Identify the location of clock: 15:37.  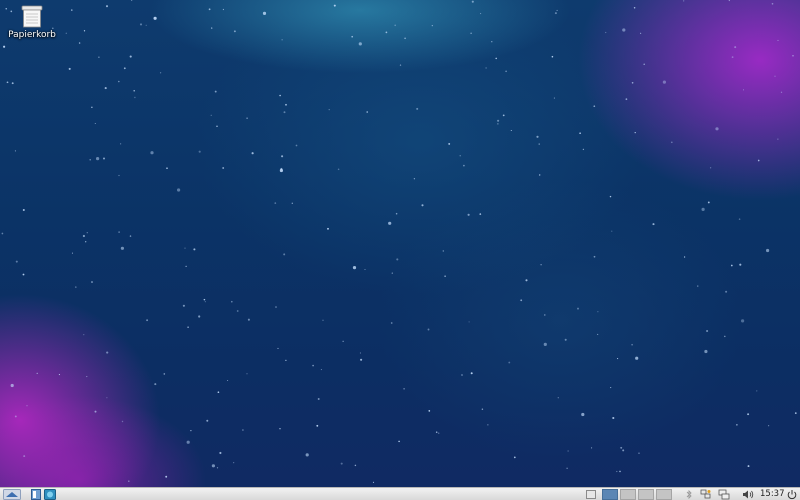
(772, 494).